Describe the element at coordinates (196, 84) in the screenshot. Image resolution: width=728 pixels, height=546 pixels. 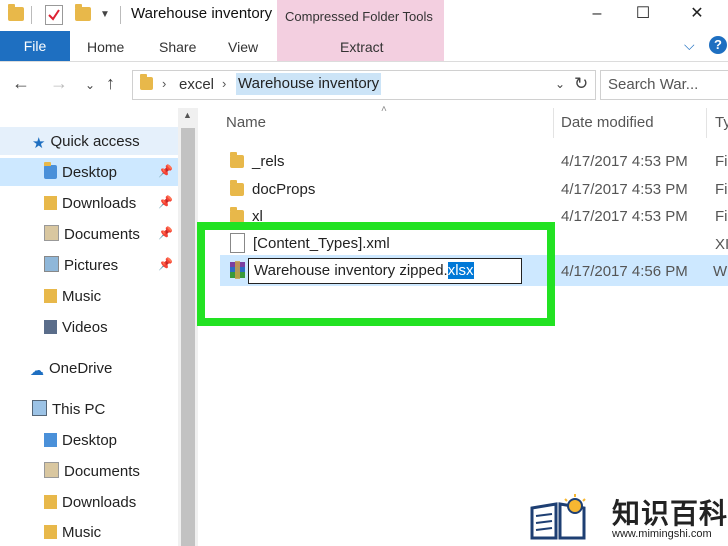
I see `breadcrumb-excel: excel` at that location.